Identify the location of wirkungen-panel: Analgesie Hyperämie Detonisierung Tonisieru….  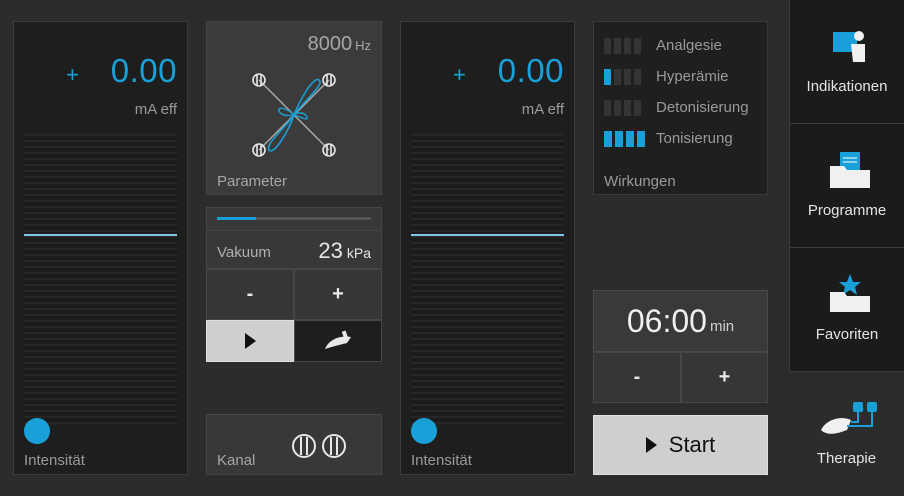
(680, 108).